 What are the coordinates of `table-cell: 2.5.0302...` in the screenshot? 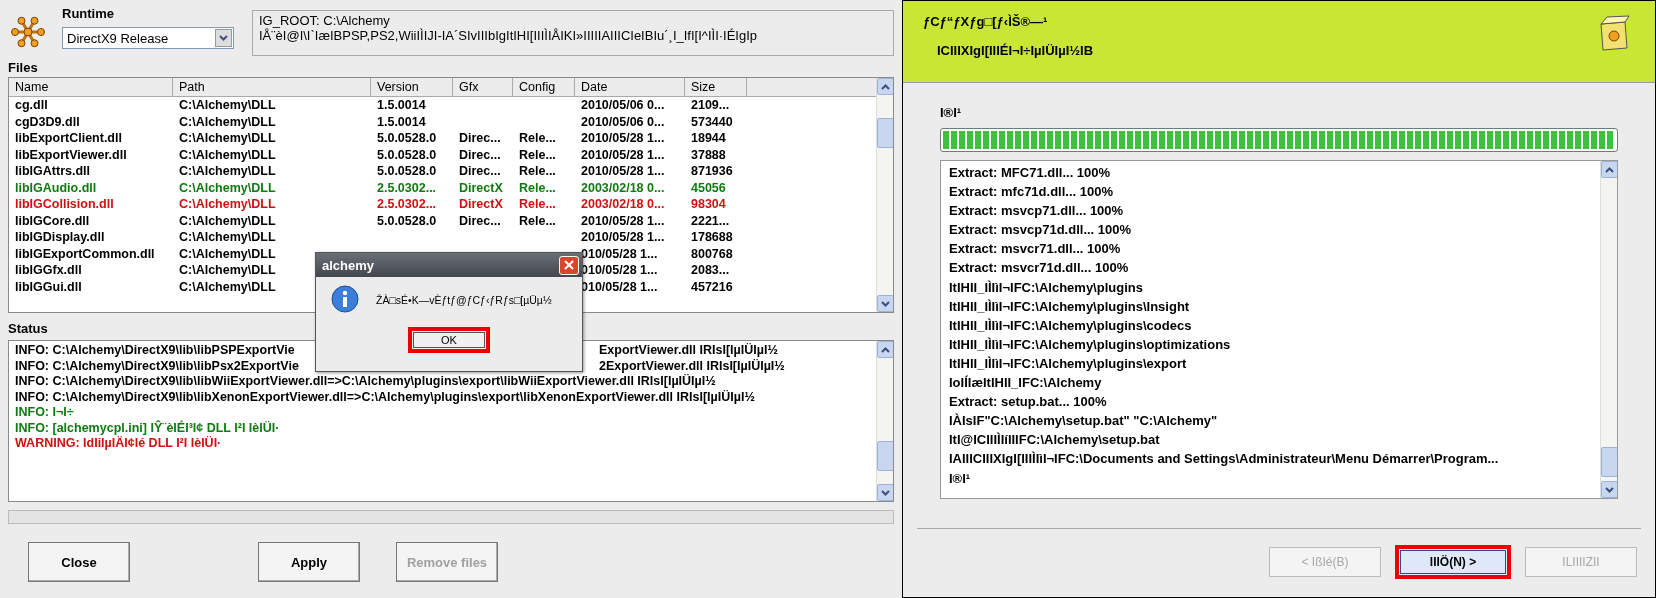 It's located at (407, 187).